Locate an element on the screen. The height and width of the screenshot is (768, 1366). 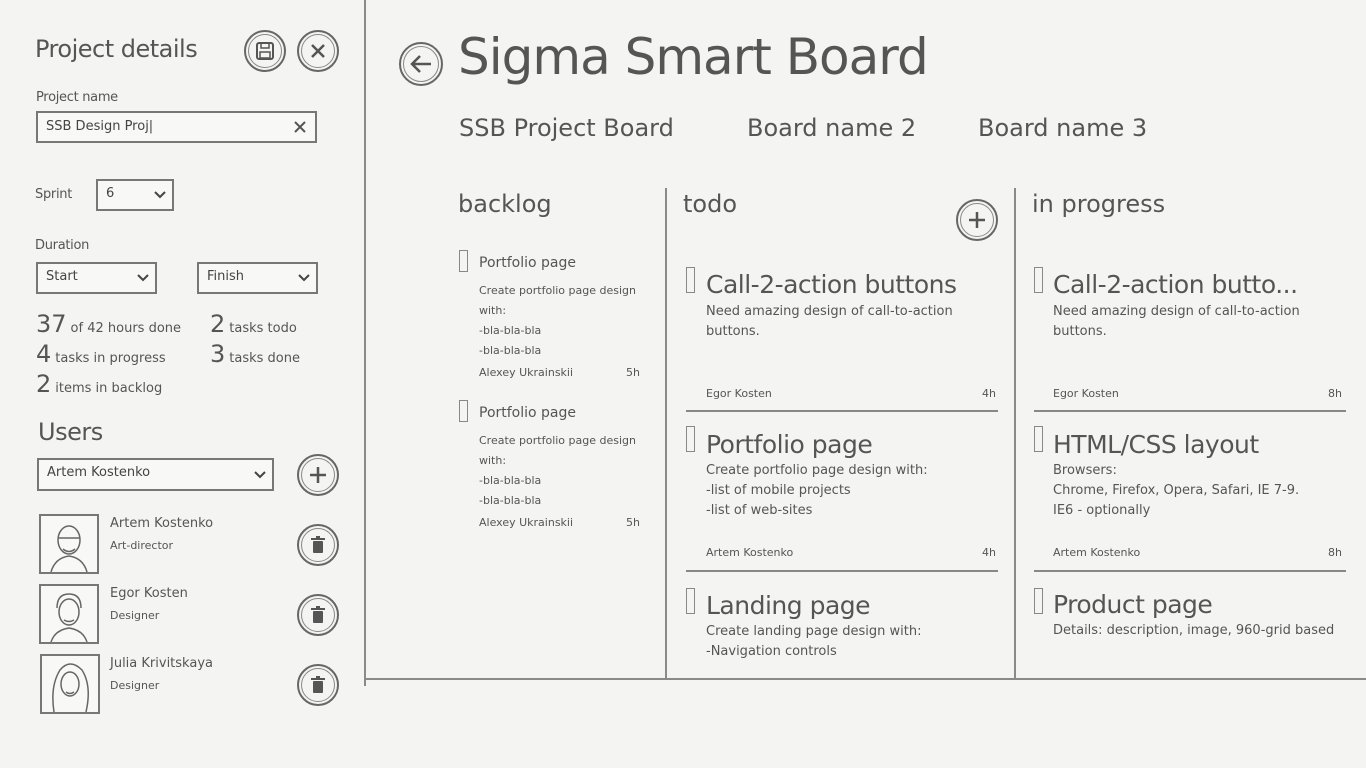
column-backlog-header: backlog is located at coordinates (505, 204).